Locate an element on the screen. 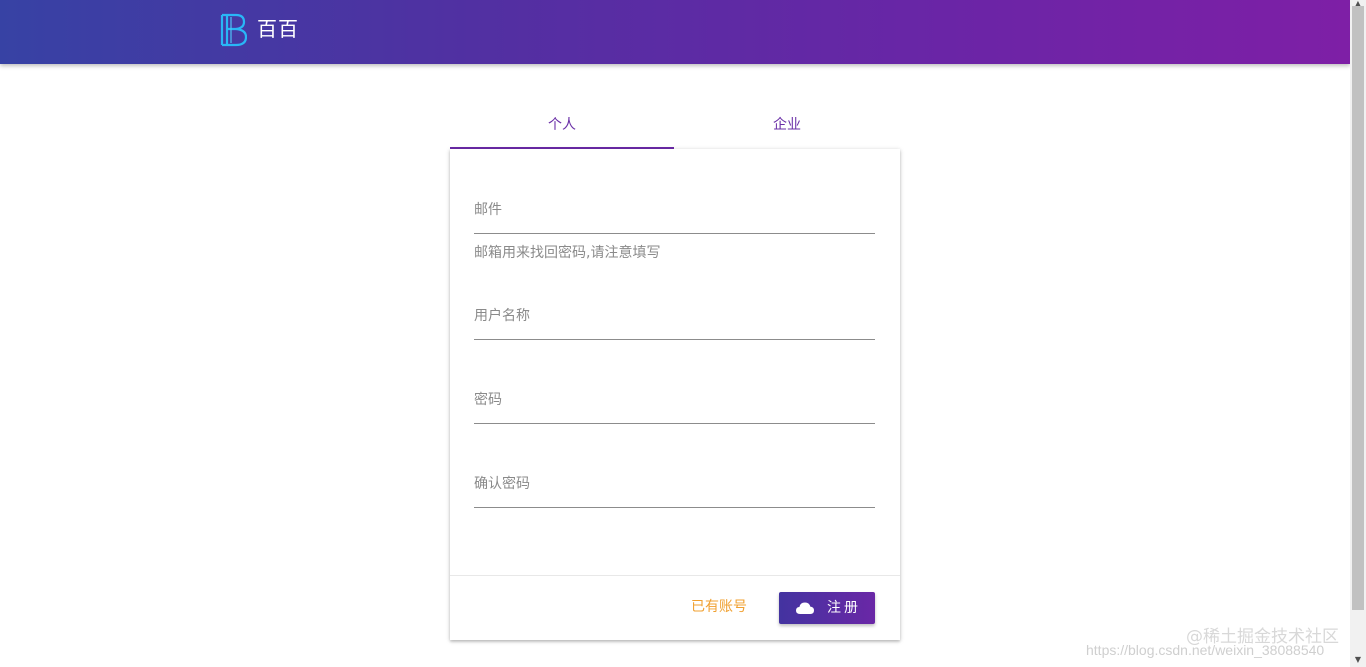  page-scrollbar: ▲ ▼ is located at coordinates (1358, 333).